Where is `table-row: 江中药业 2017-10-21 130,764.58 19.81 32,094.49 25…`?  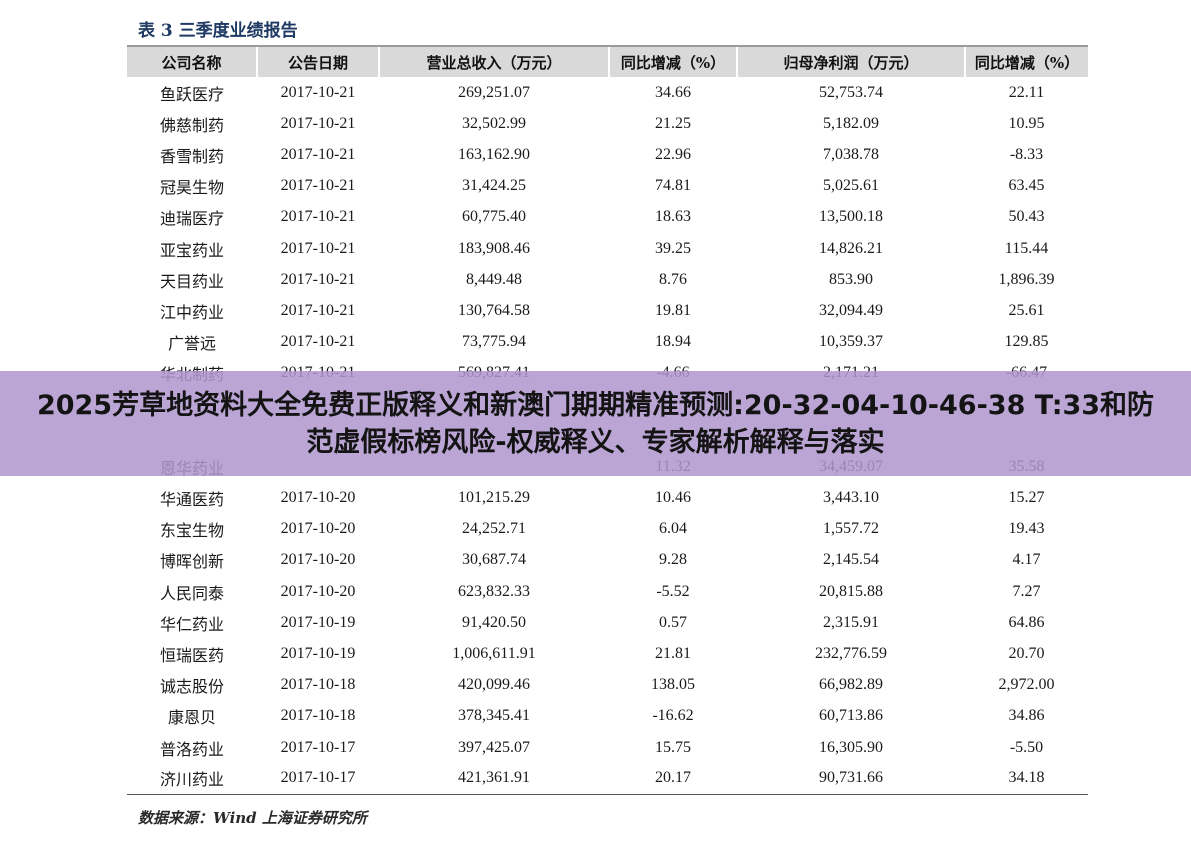 table-row: 江中药业 2017-10-21 130,764.58 19.81 32,094.49 25… is located at coordinates (607, 310).